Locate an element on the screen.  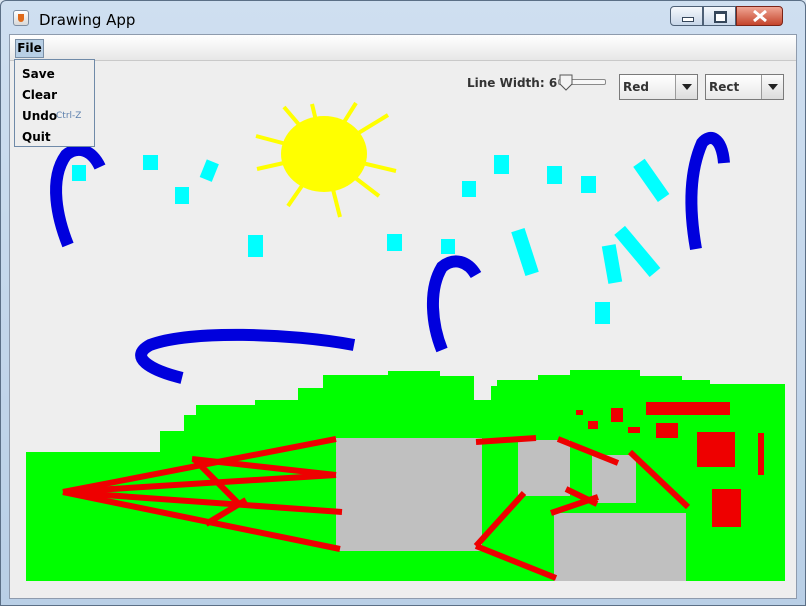
sun is located at coordinates (326, 159).